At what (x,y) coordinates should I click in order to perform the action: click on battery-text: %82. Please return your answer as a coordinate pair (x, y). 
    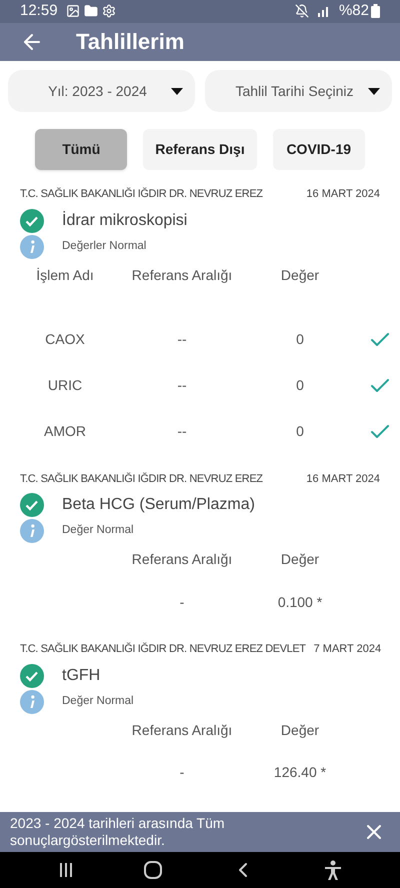
    Looking at the image, I should click on (353, 11).